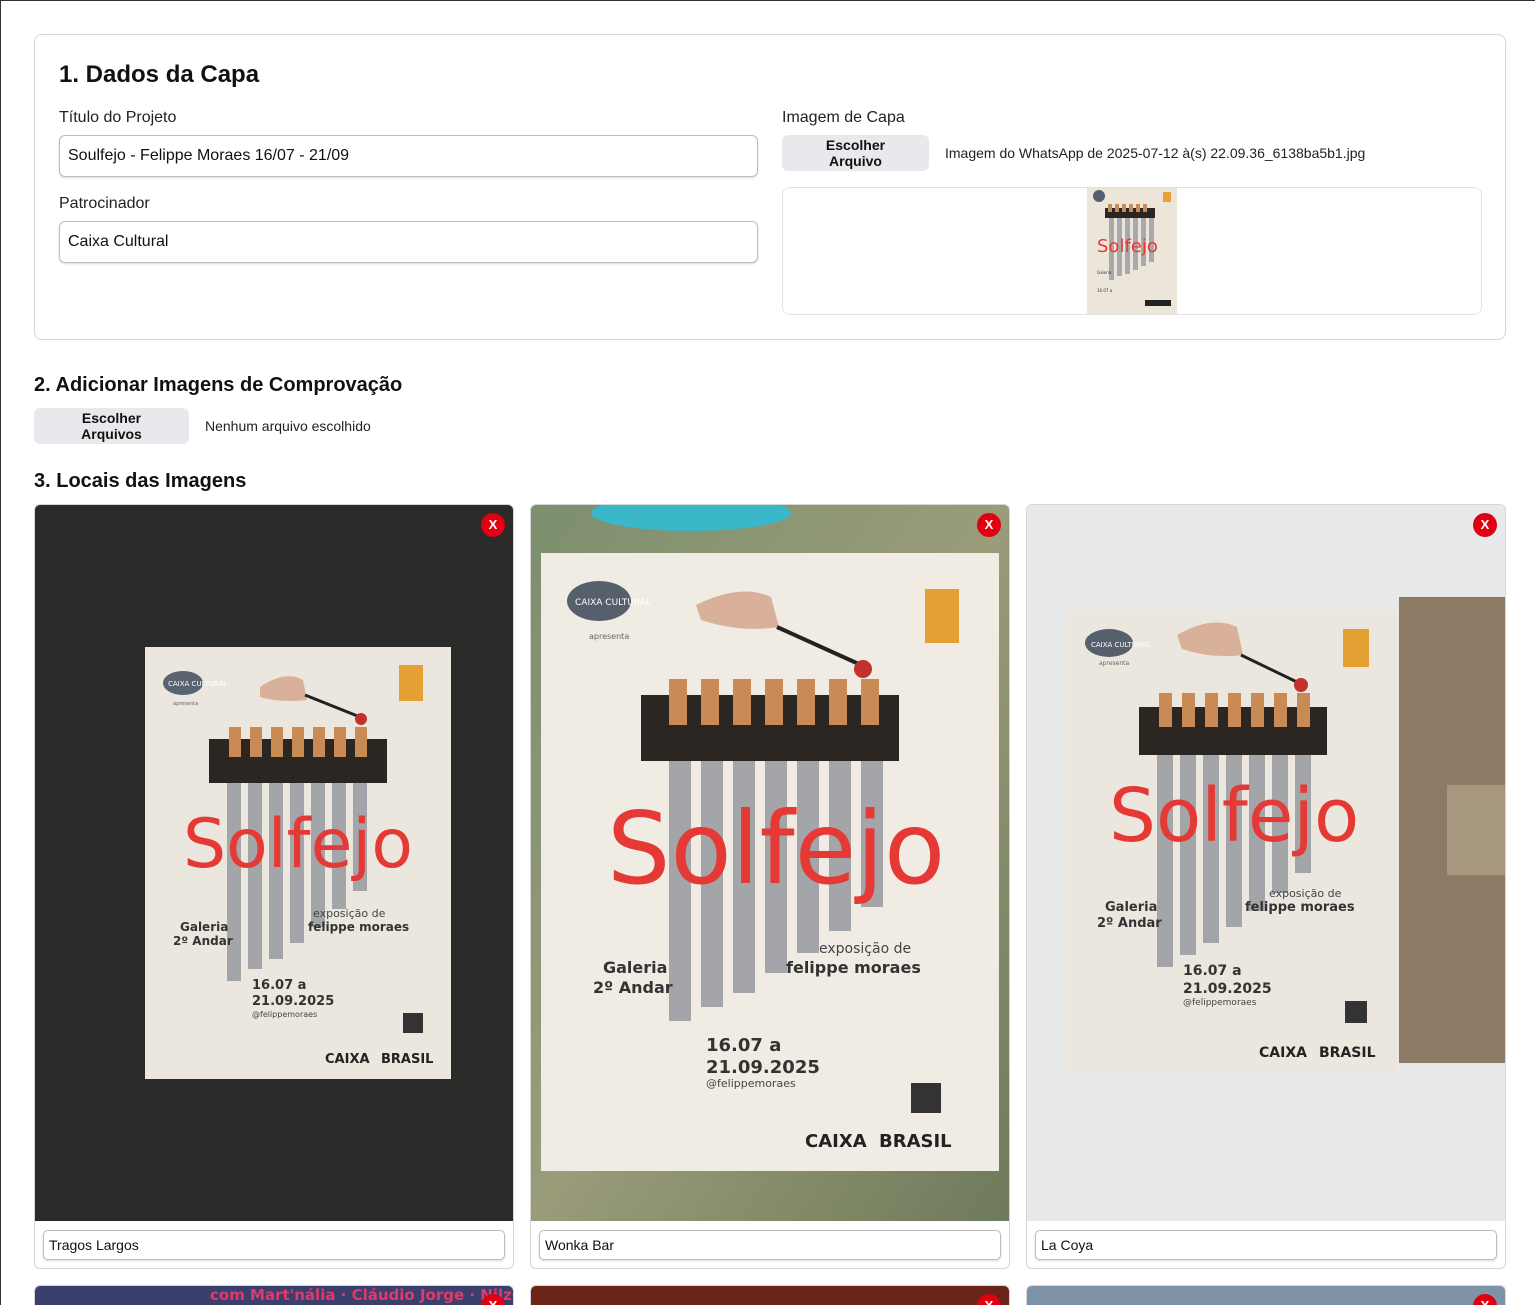  What do you see at coordinates (288, 426) in the screenshot?
I see `no-file-text: Nenhum arquivo escolhido` at bounding box center [288, 426].